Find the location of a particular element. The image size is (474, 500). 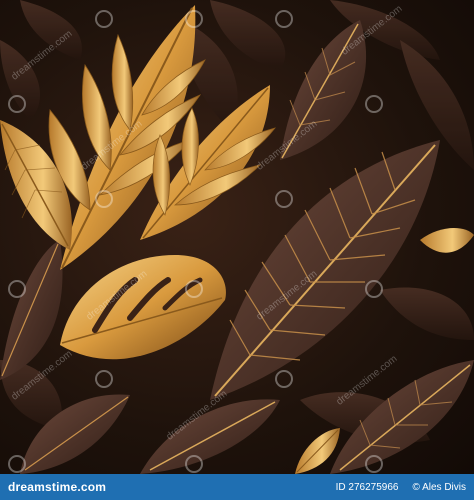

copyright-icon: © is located at coordinates (416, 487).